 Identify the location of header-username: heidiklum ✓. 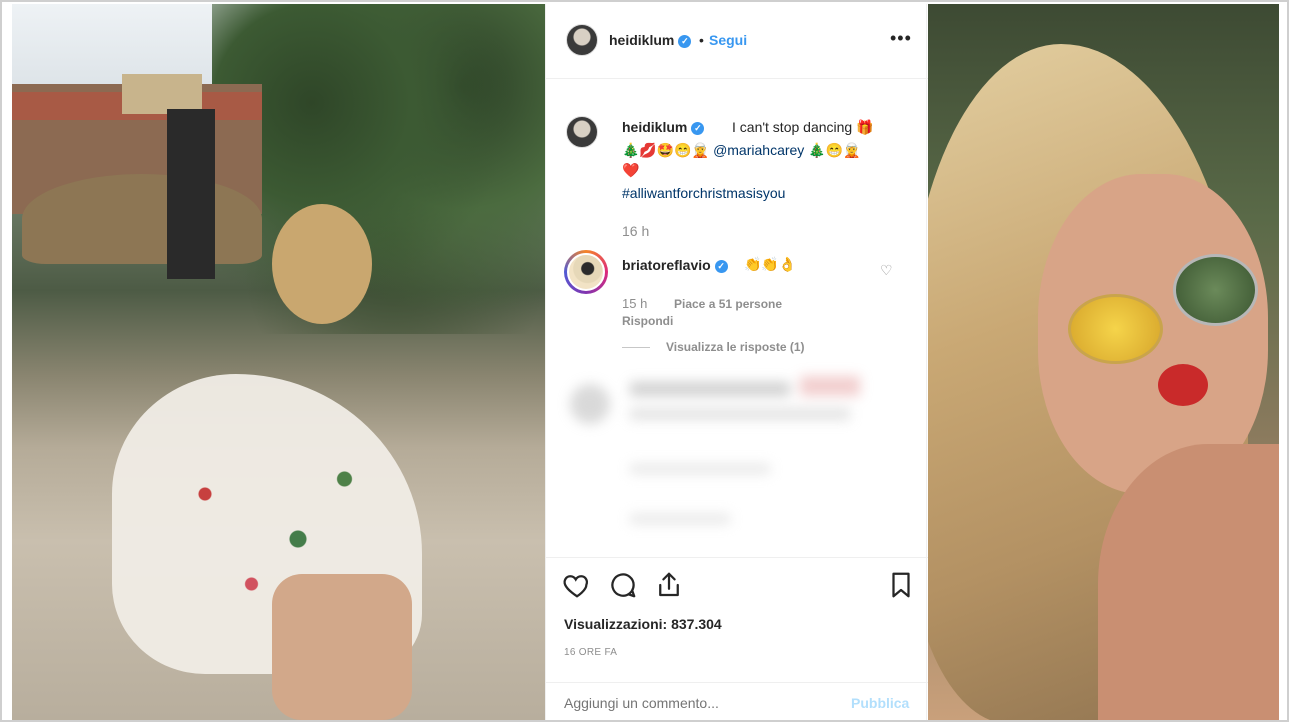
(650, 40).